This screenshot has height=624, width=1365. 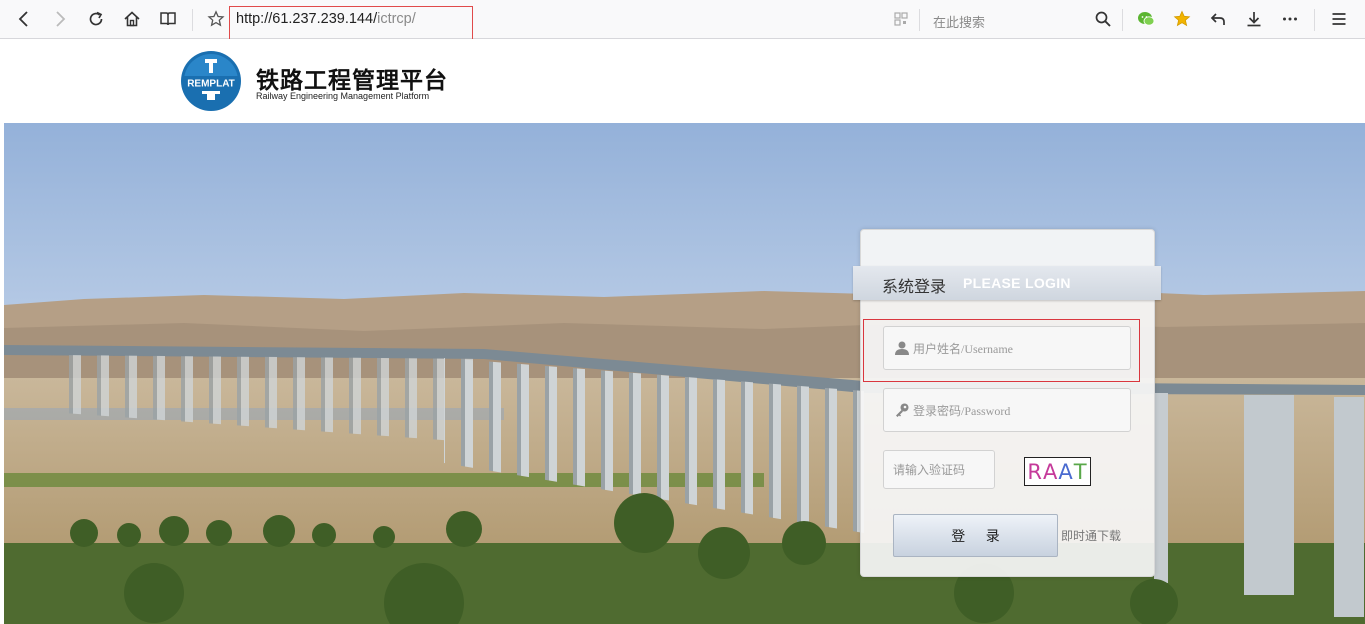 I want to click on bookmark-star-icon, so click(x=216, y=19).